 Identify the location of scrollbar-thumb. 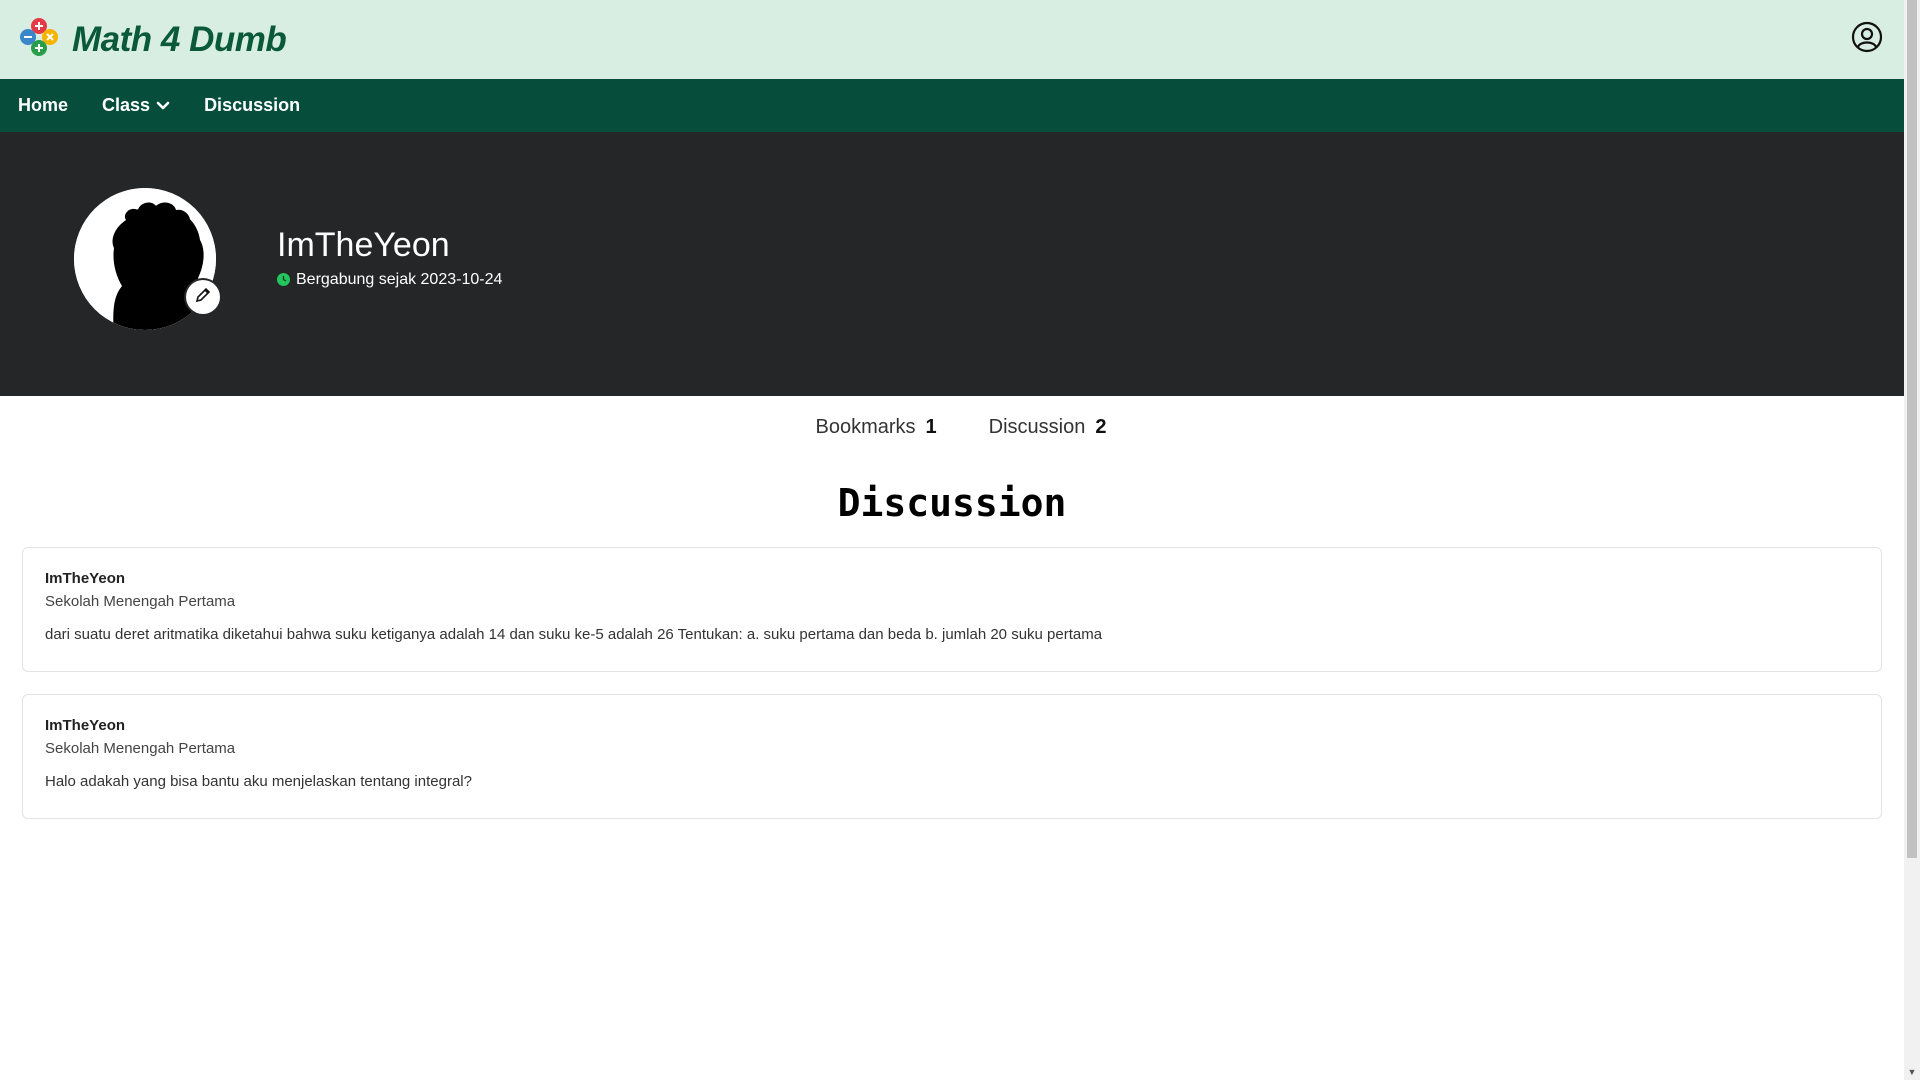
(1912, 429).